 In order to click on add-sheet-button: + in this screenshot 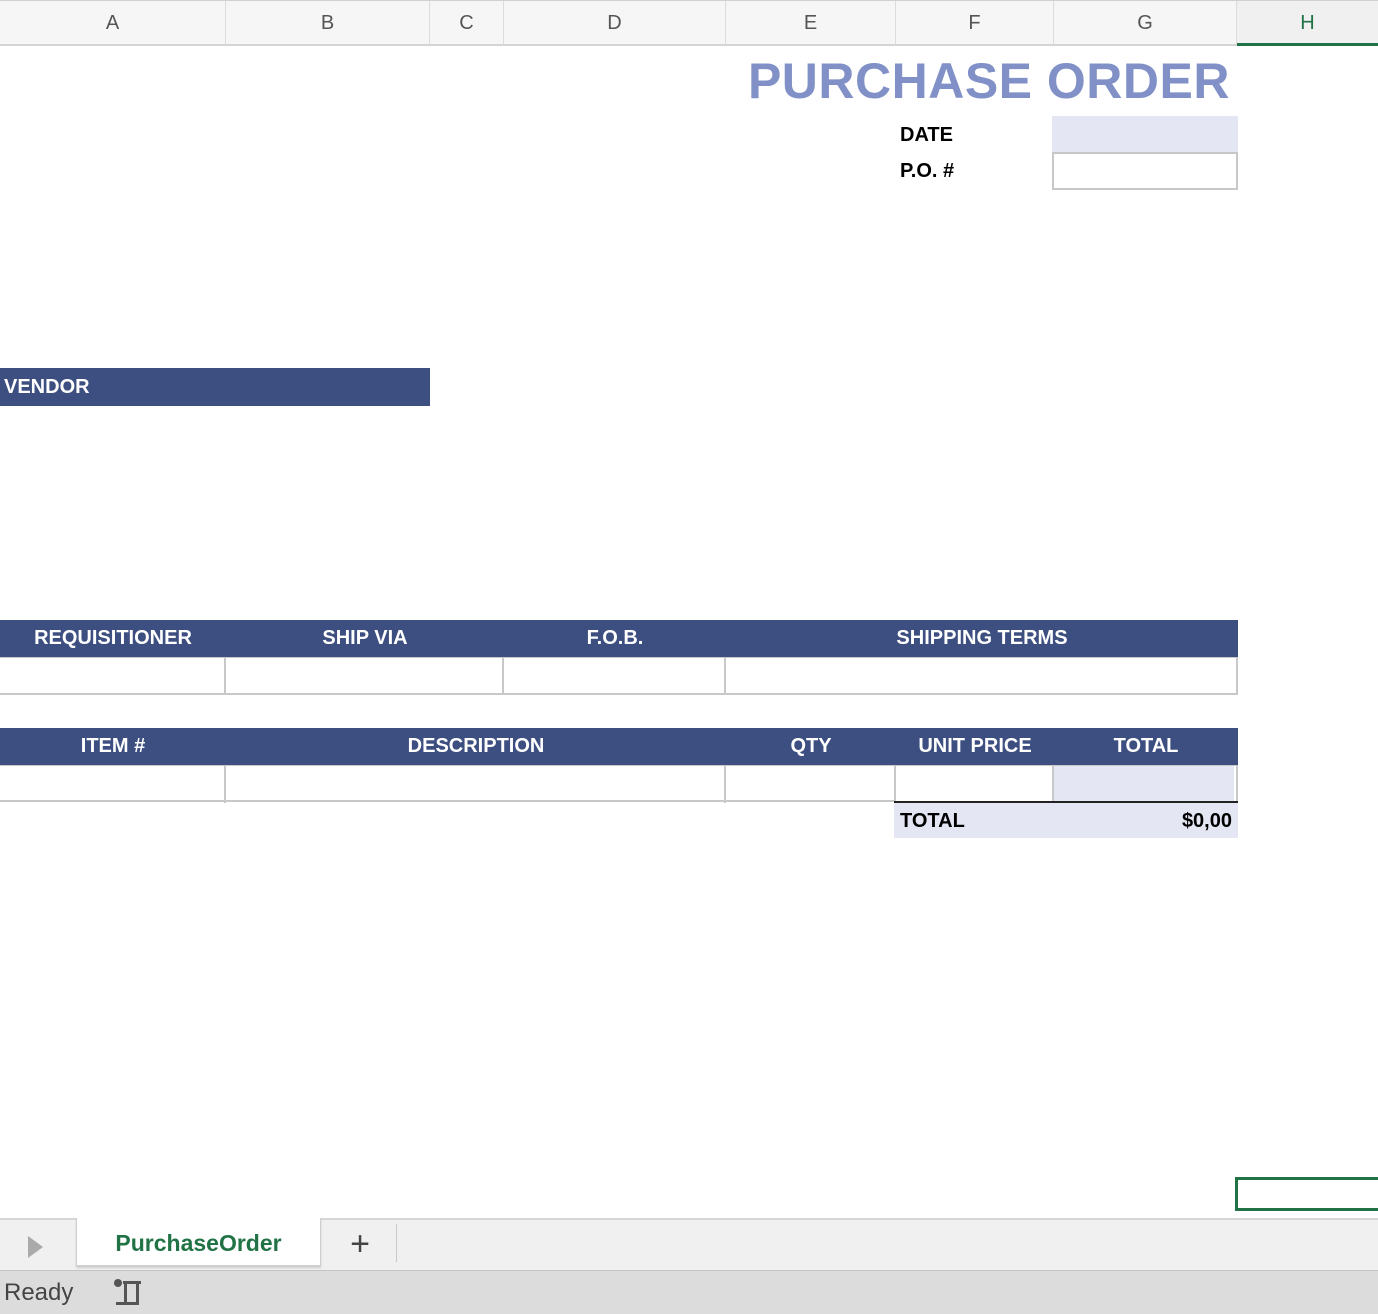, I will do `click(360, 1244)`.